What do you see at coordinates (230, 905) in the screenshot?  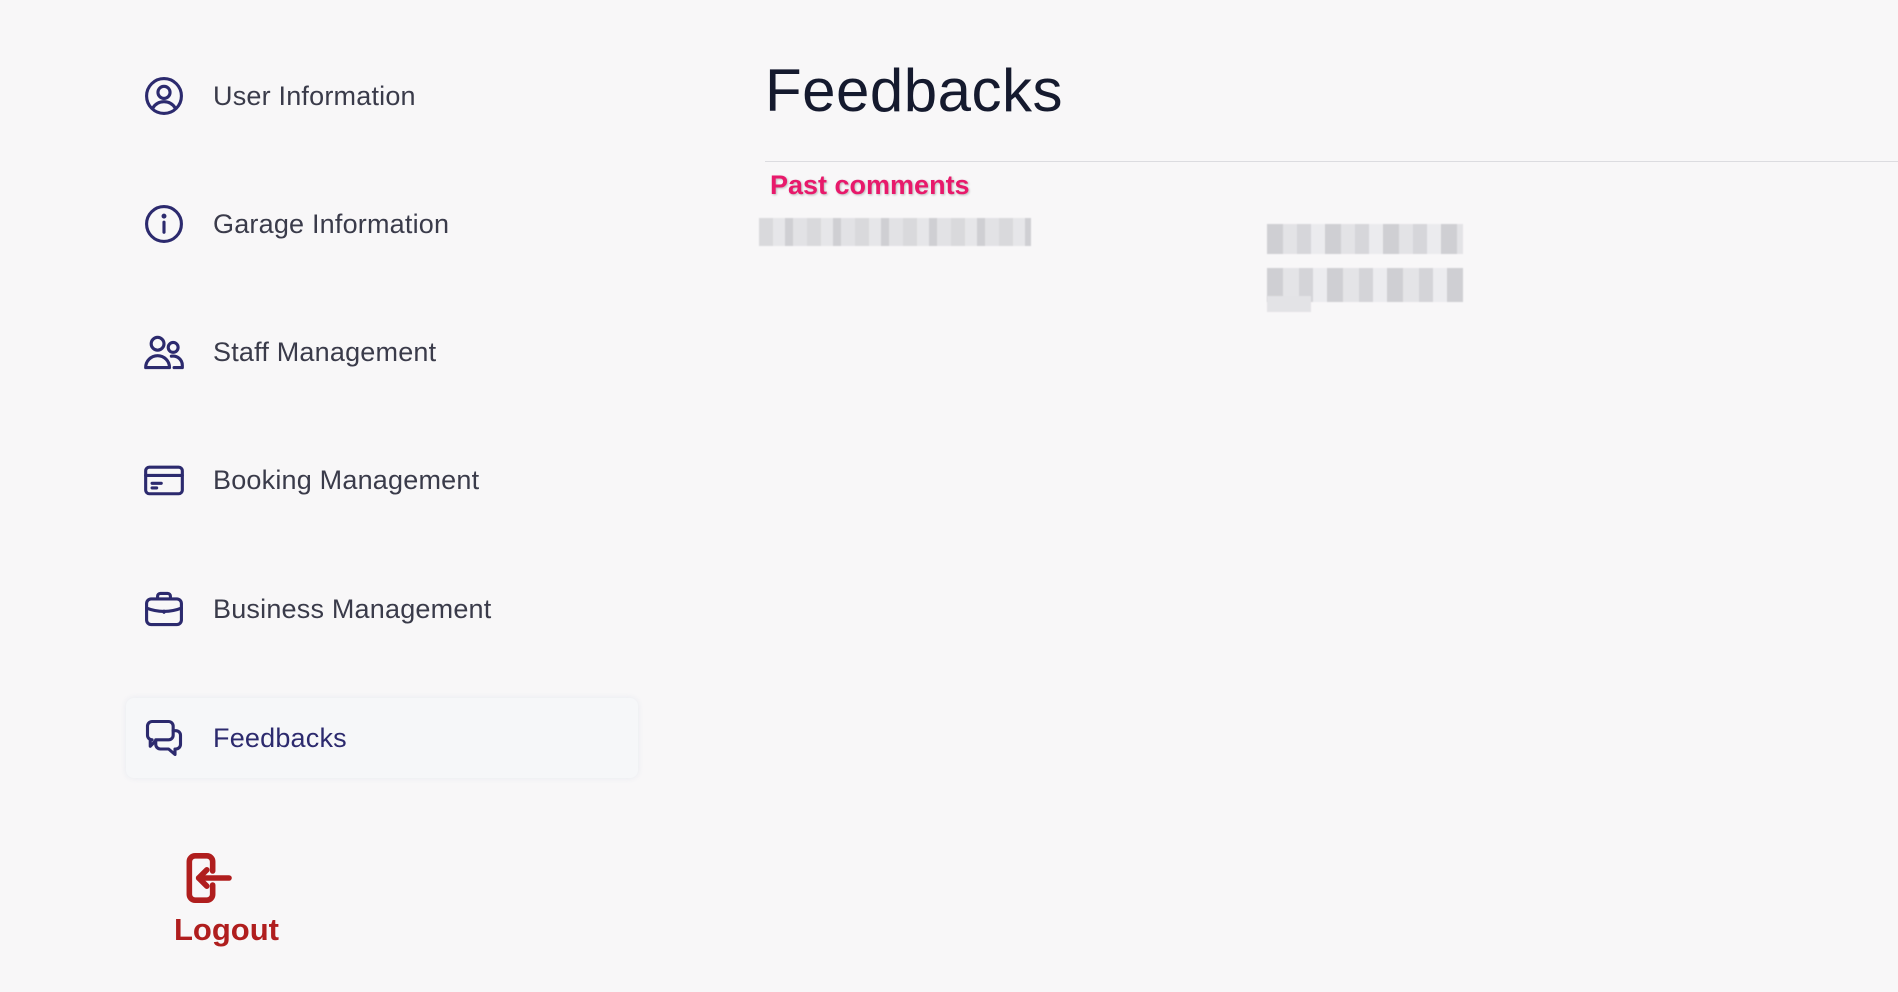 I see `logout-button: Logout` at bounding box center [230, 905].